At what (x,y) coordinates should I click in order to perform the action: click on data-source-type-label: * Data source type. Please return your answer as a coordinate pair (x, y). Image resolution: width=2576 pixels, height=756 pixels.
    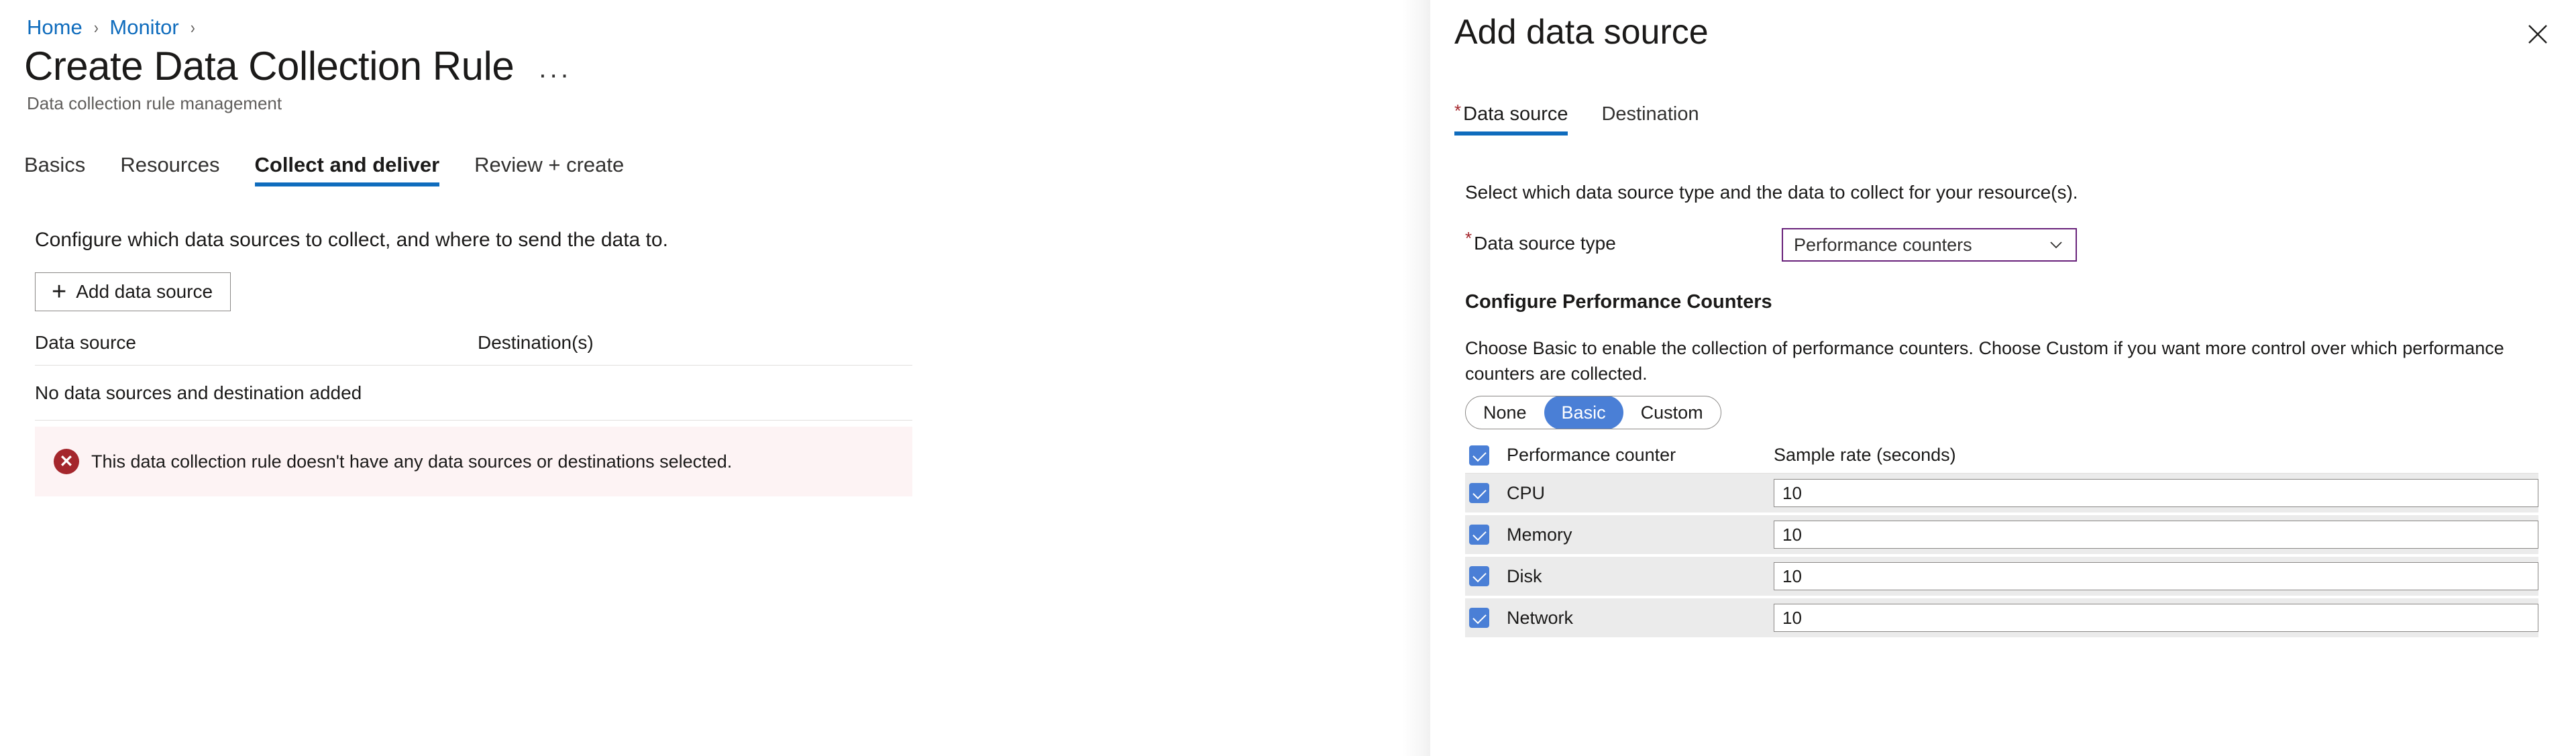
    Looking at the image, I should click on (1623, 243).